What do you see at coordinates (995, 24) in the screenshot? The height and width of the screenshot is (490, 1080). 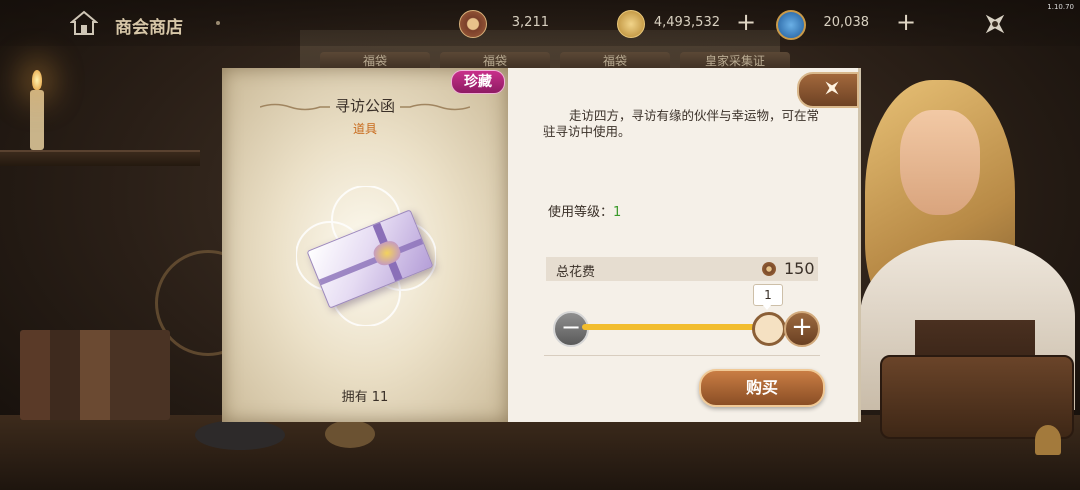 I see `compass-star-icon` at bounding box center [995, 24].